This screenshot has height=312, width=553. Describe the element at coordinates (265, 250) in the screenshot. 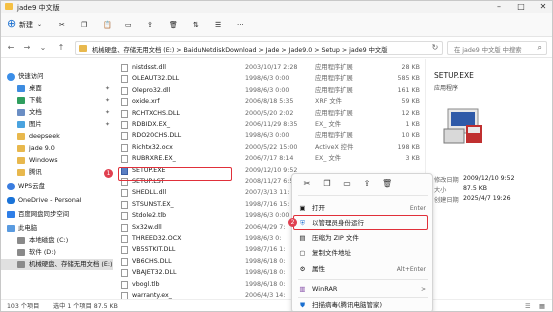

I see `file-date: 1998/7/16 1:` at that location.